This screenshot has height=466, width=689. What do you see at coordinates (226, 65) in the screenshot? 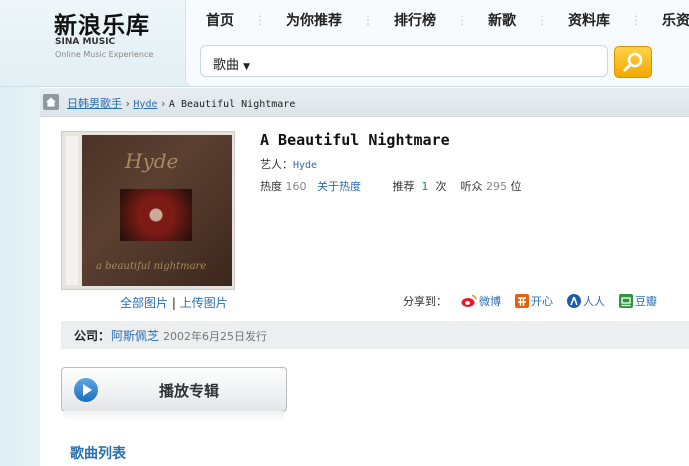
I see `search-type-label: 歌曲` at bounding box center [226, 65].